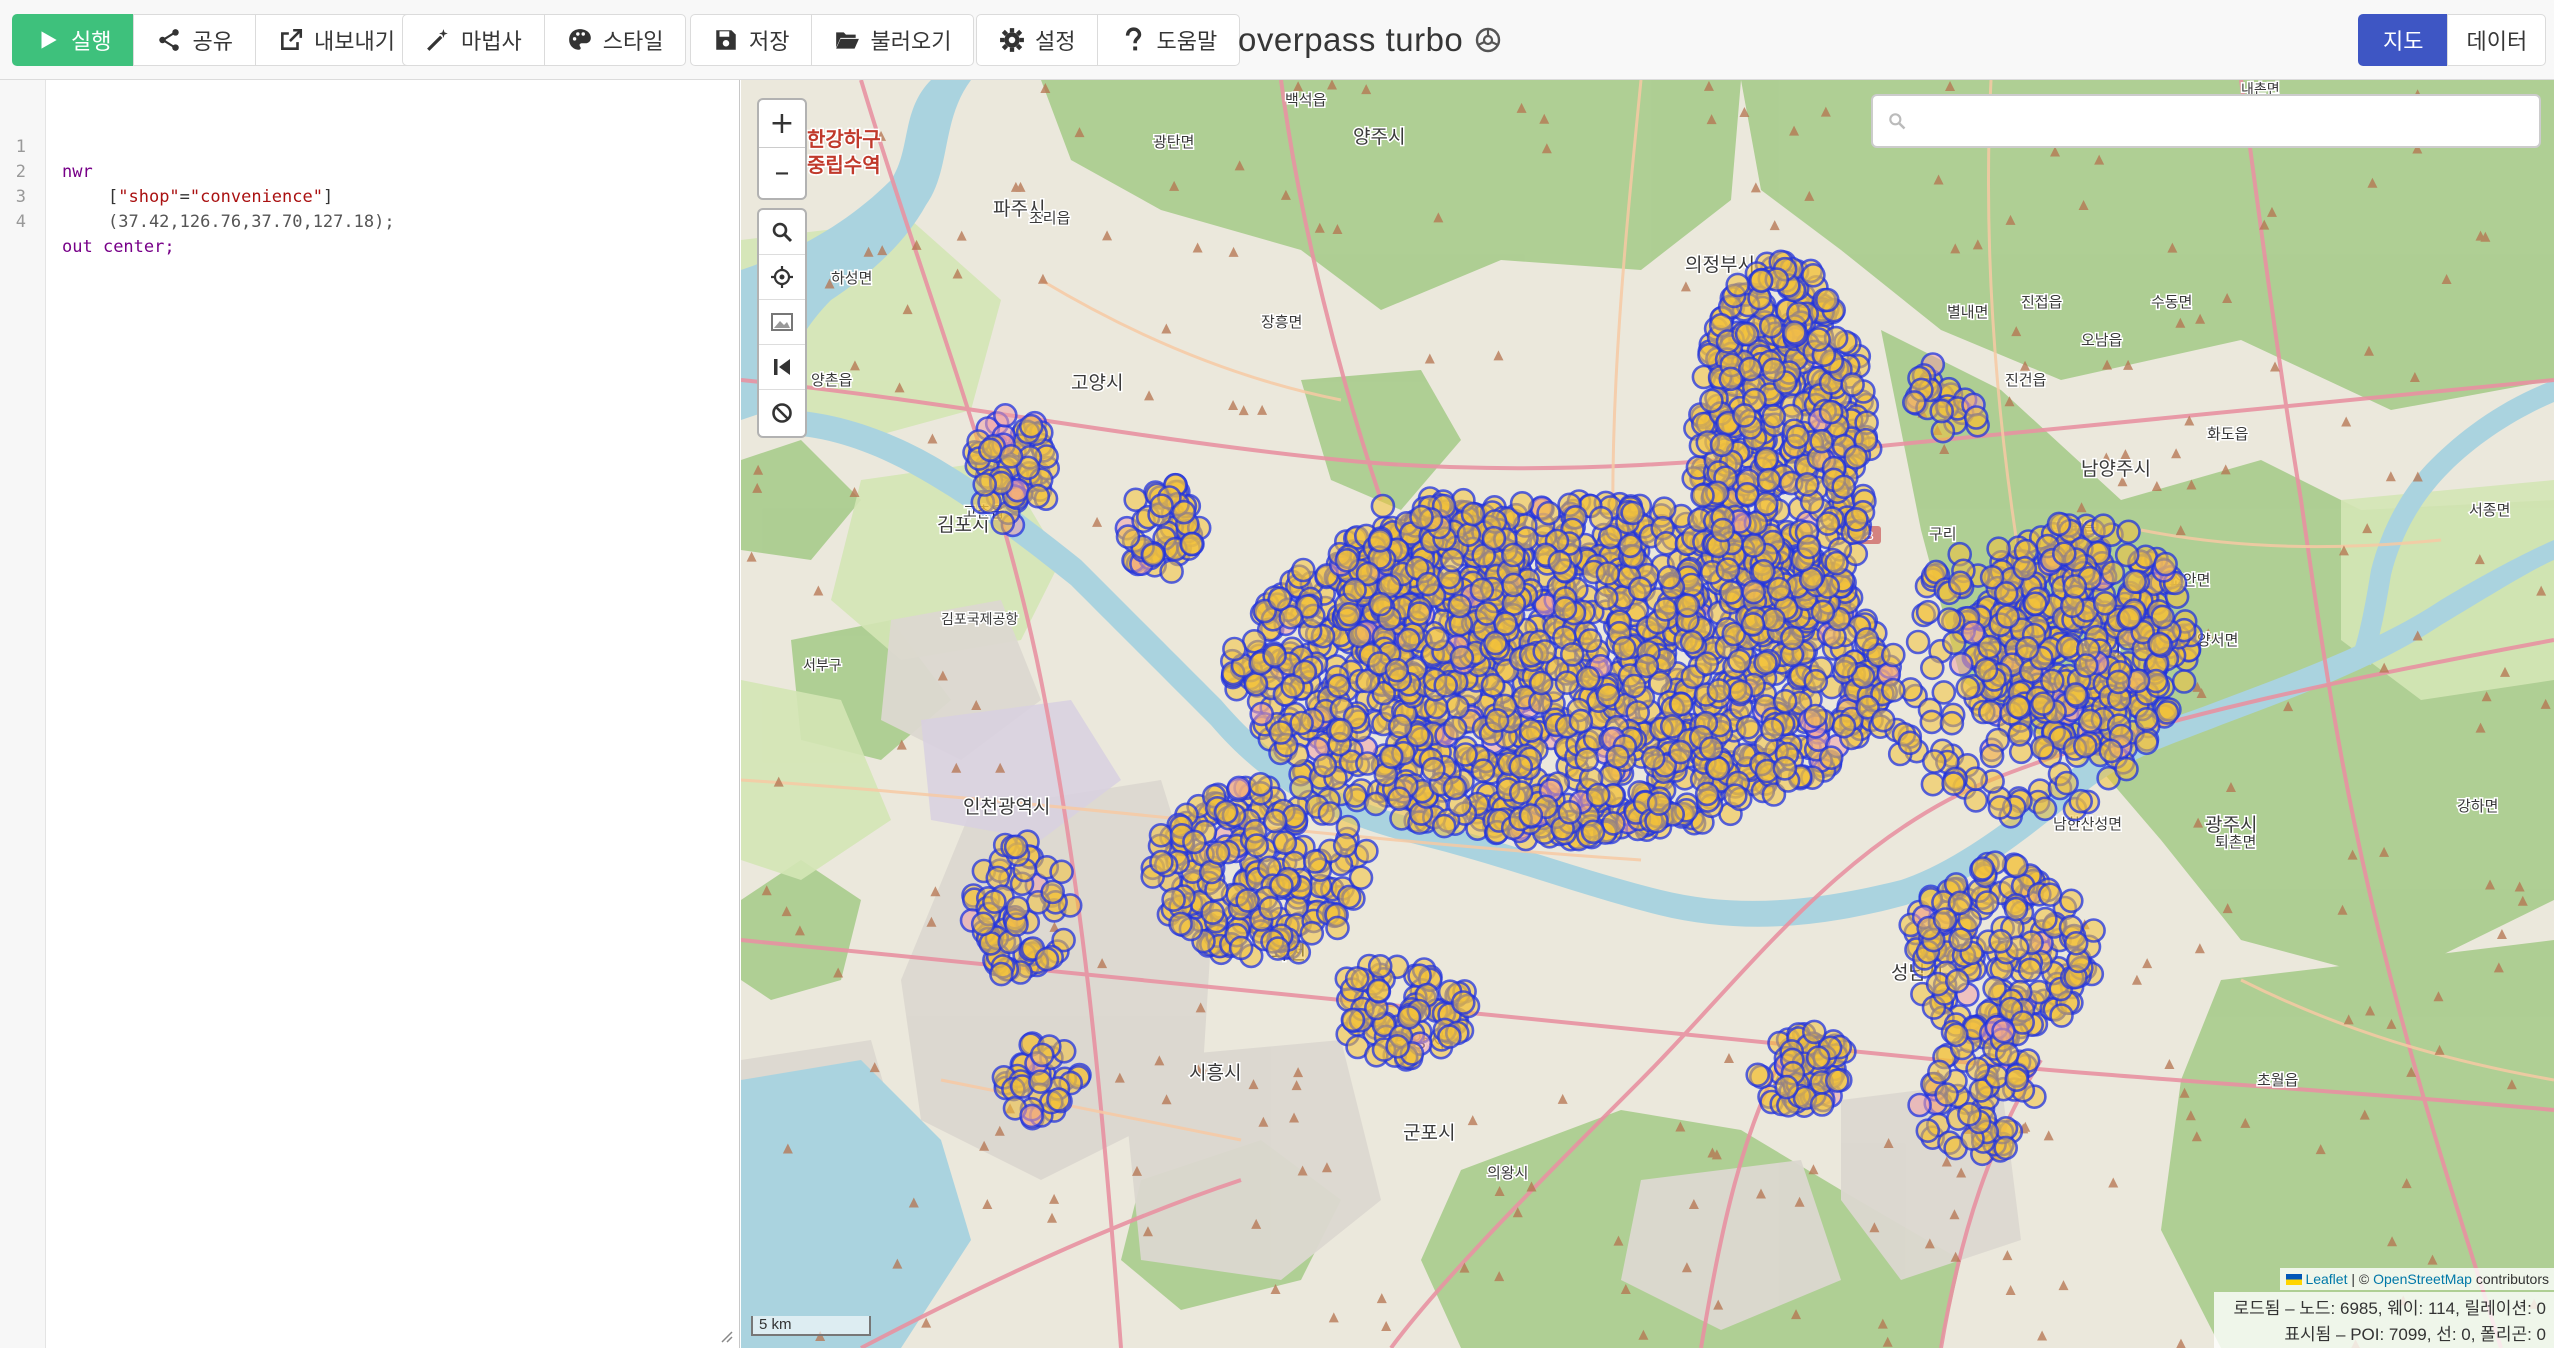  What do you see at coordinates (1169, 40) in the screenshot?
I see `help-button: 도움말` at bounding box center [1169, 40].